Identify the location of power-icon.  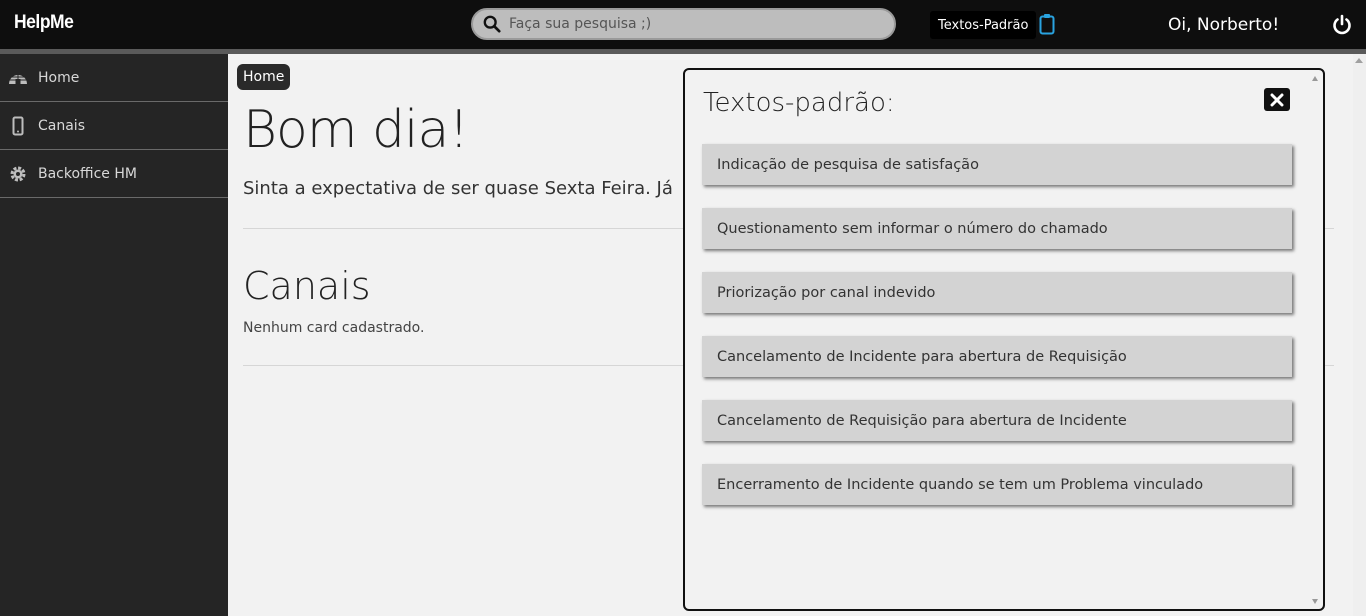
(1342, 25).